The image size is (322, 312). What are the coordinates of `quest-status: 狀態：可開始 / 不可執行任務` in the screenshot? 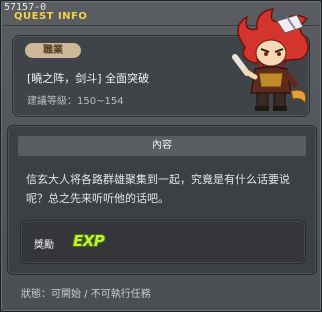 It's located at (86, 294).